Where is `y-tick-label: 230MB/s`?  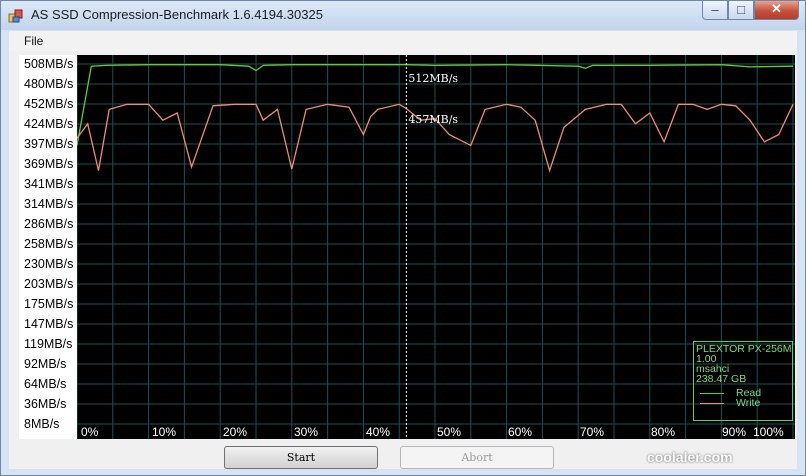 y-tick-label: 230MB/s is located at coordinates (49, 264).